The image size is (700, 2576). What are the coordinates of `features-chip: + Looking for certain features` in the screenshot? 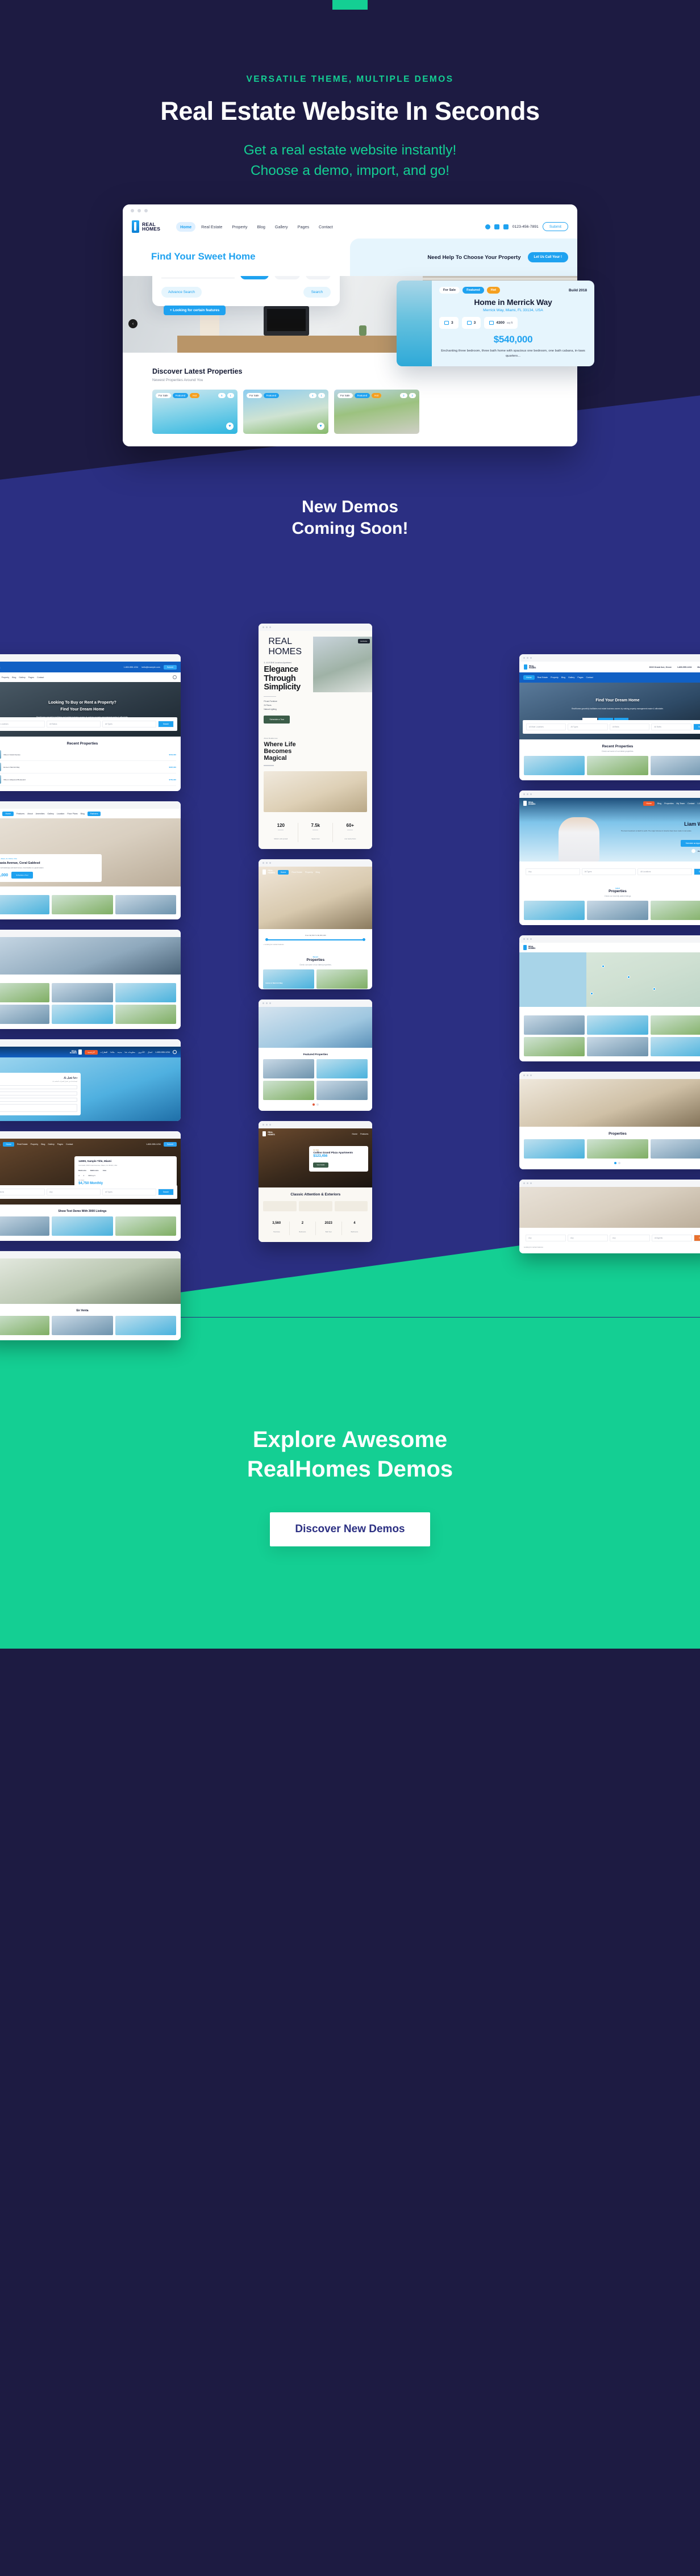 It's located at (195, 311).